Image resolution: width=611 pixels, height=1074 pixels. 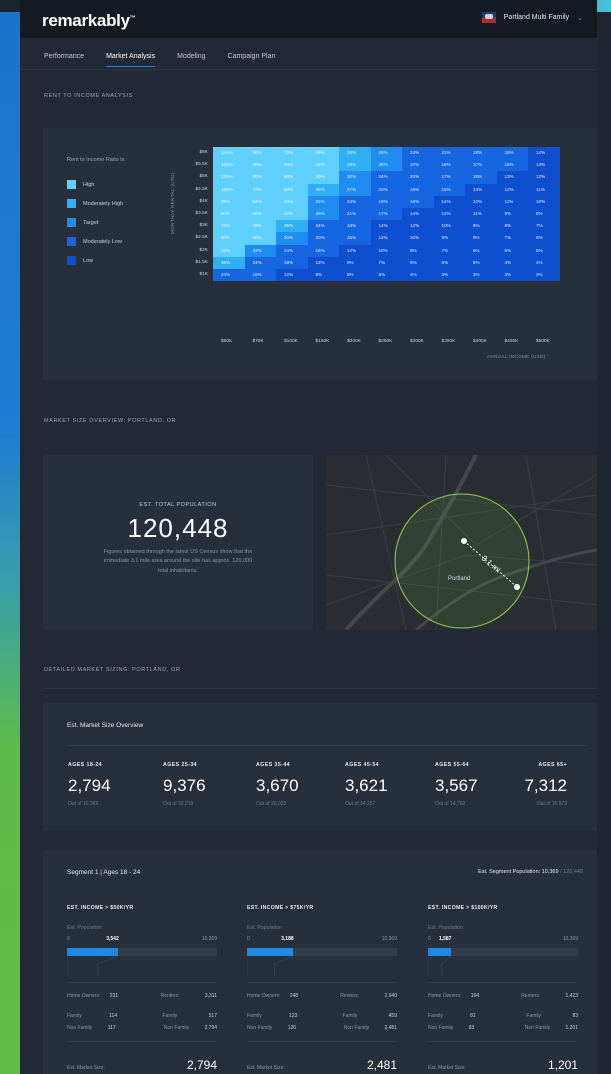 I want to click on segment-pop-value: 10,369, so click(x=550, y=872).